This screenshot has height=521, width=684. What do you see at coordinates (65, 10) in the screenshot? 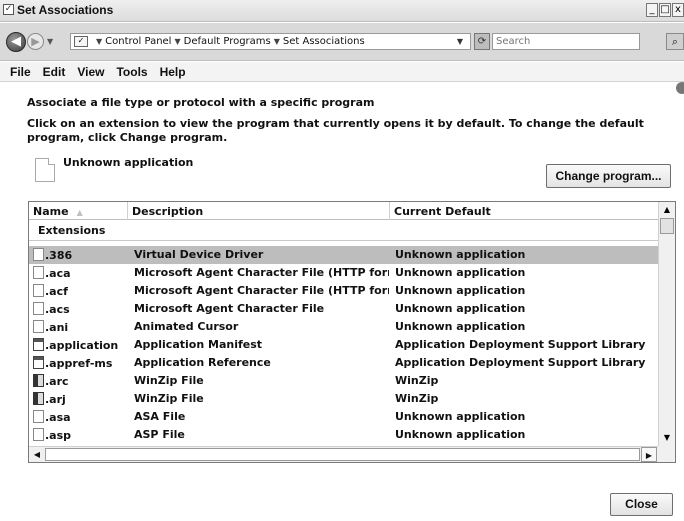
I see `window-title: Set Associations` at bounding box center [65, 10].